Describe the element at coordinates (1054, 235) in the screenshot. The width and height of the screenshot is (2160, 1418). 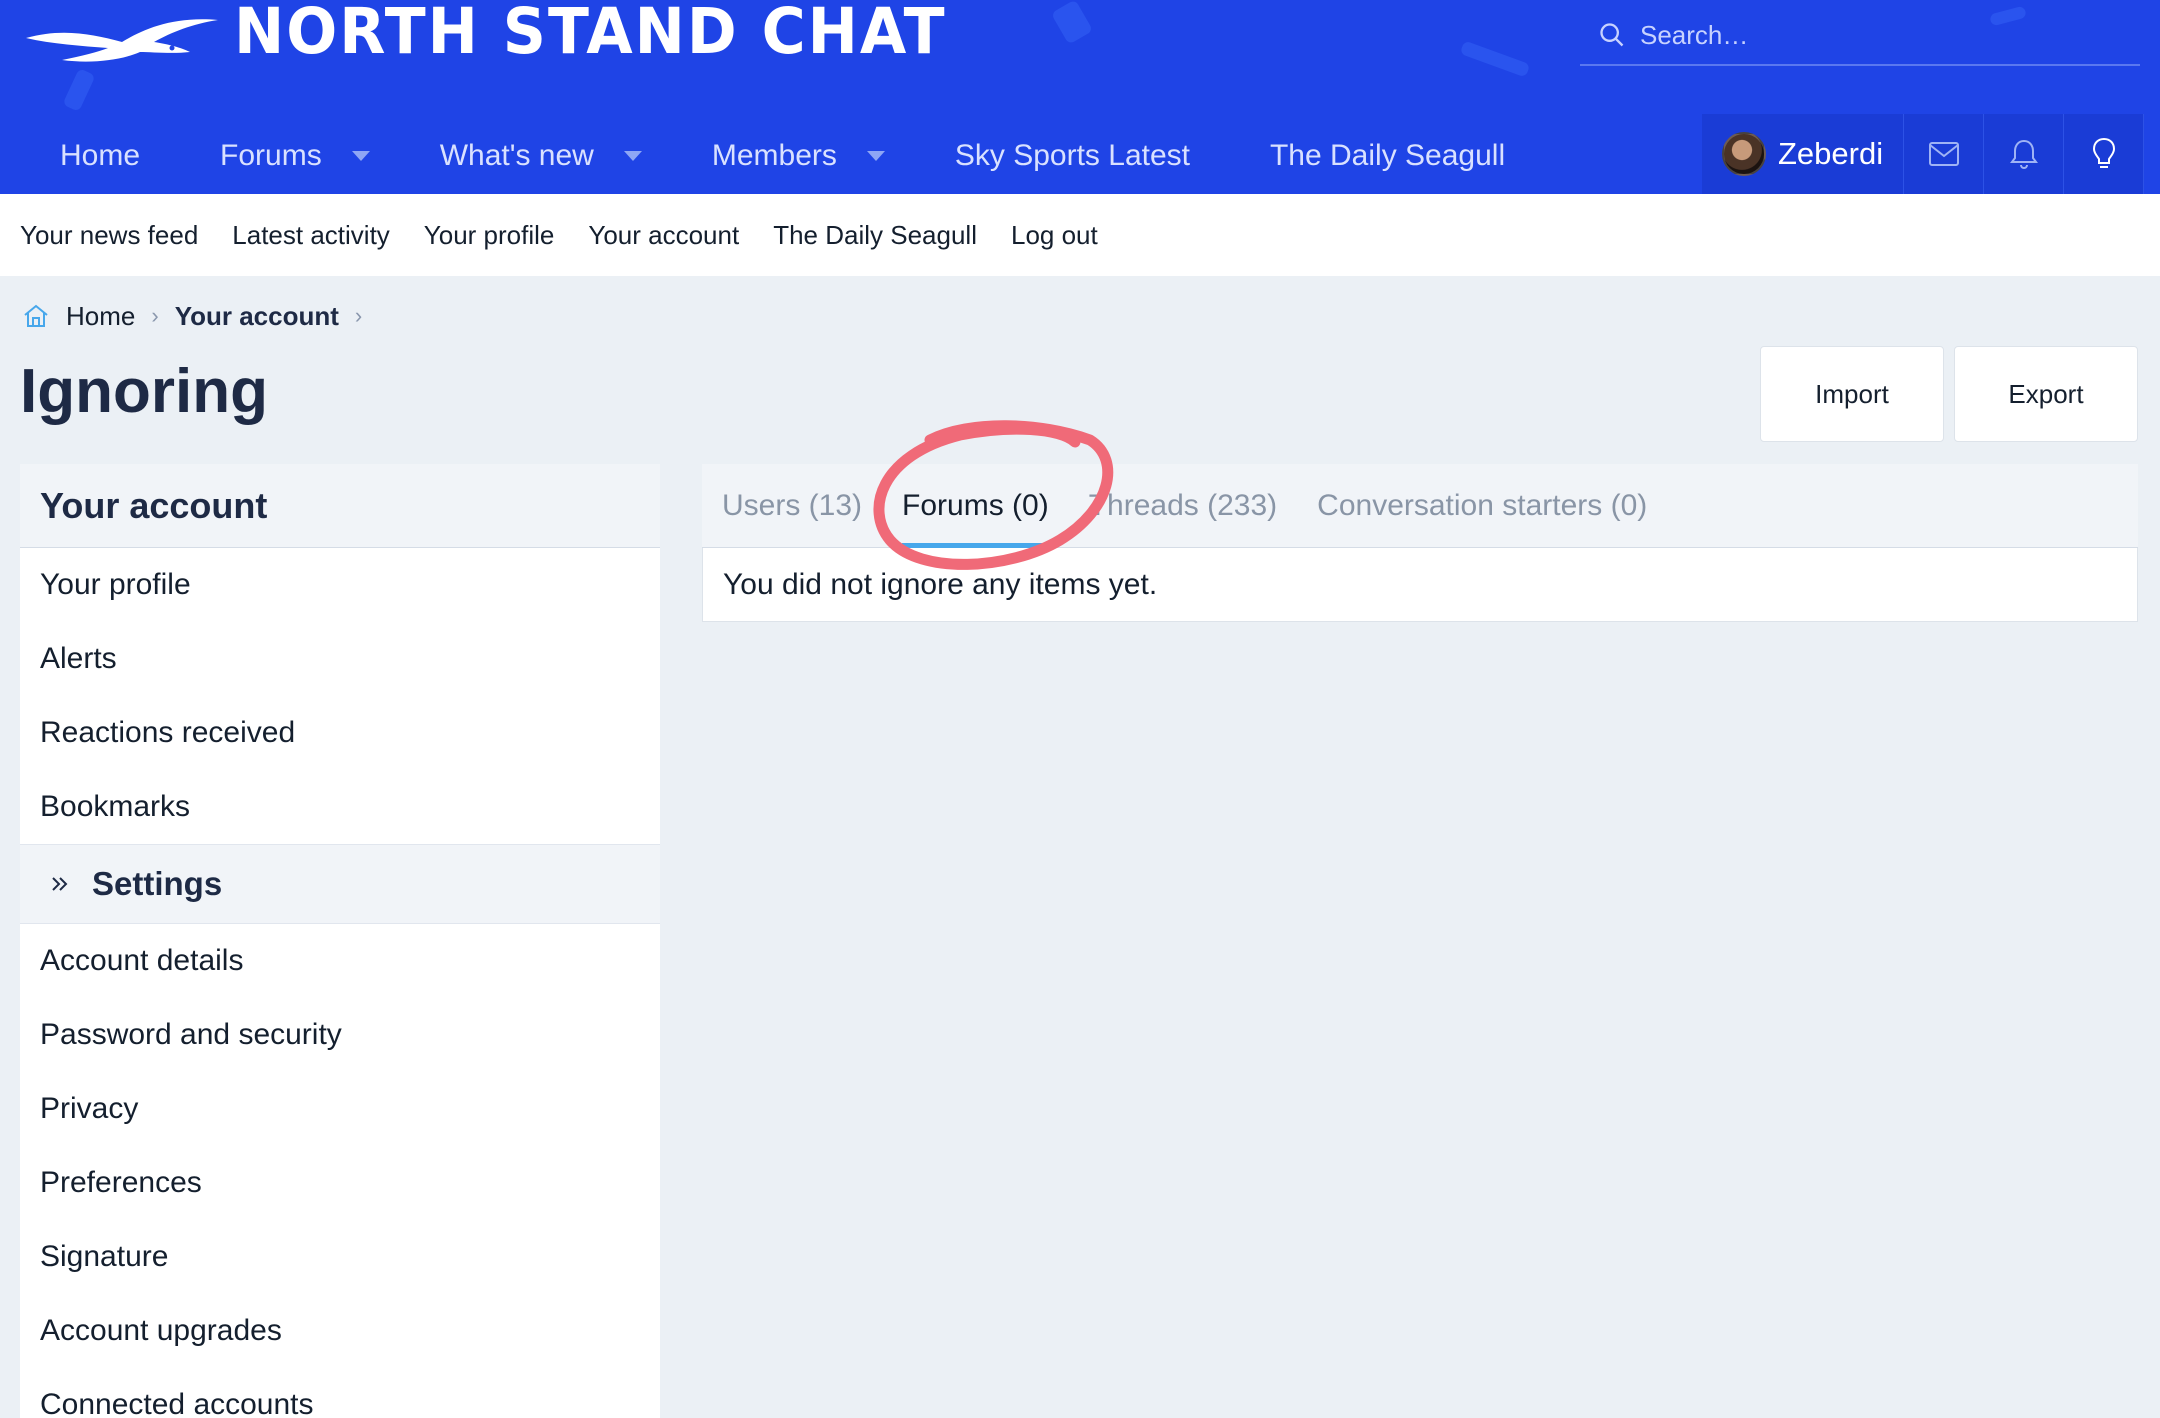
I see `subnav-log-out: Log out` at that location.